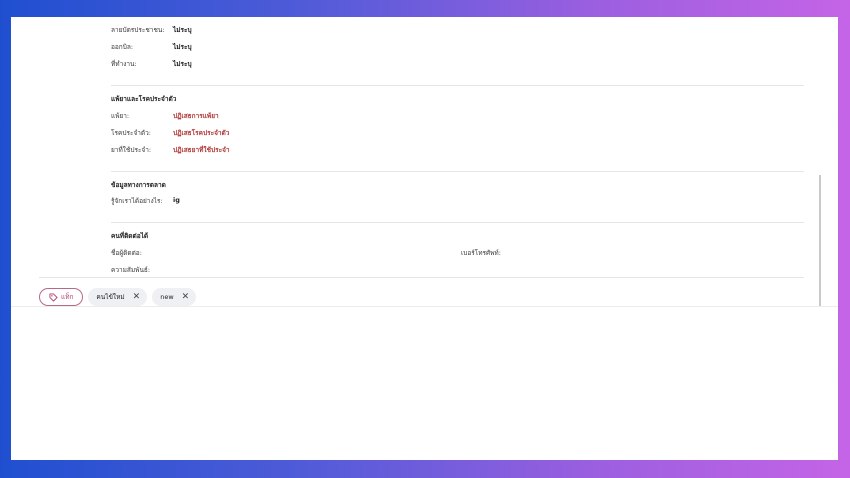 This screenshot has height=478, width=850. Describe the element at coordinates (110, 297) in the screenshot. I see `tag-chip-label: คนไข้ใหม่` at that location.